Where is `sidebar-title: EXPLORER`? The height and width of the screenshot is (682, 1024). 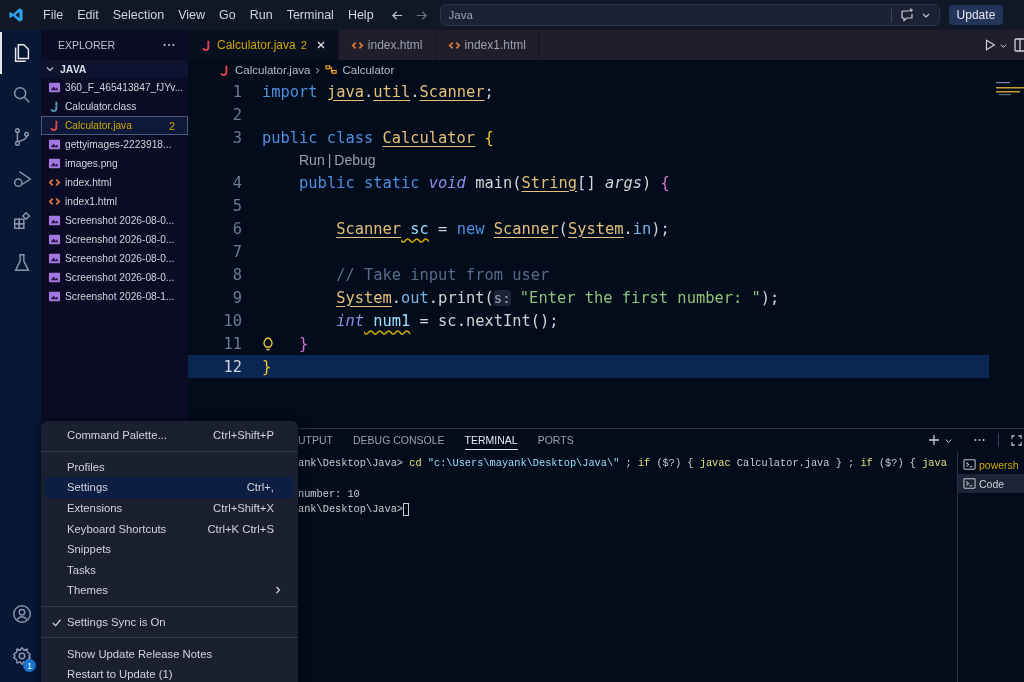 sidebar-title: EXPLORER is located at coordinates (87, 45).